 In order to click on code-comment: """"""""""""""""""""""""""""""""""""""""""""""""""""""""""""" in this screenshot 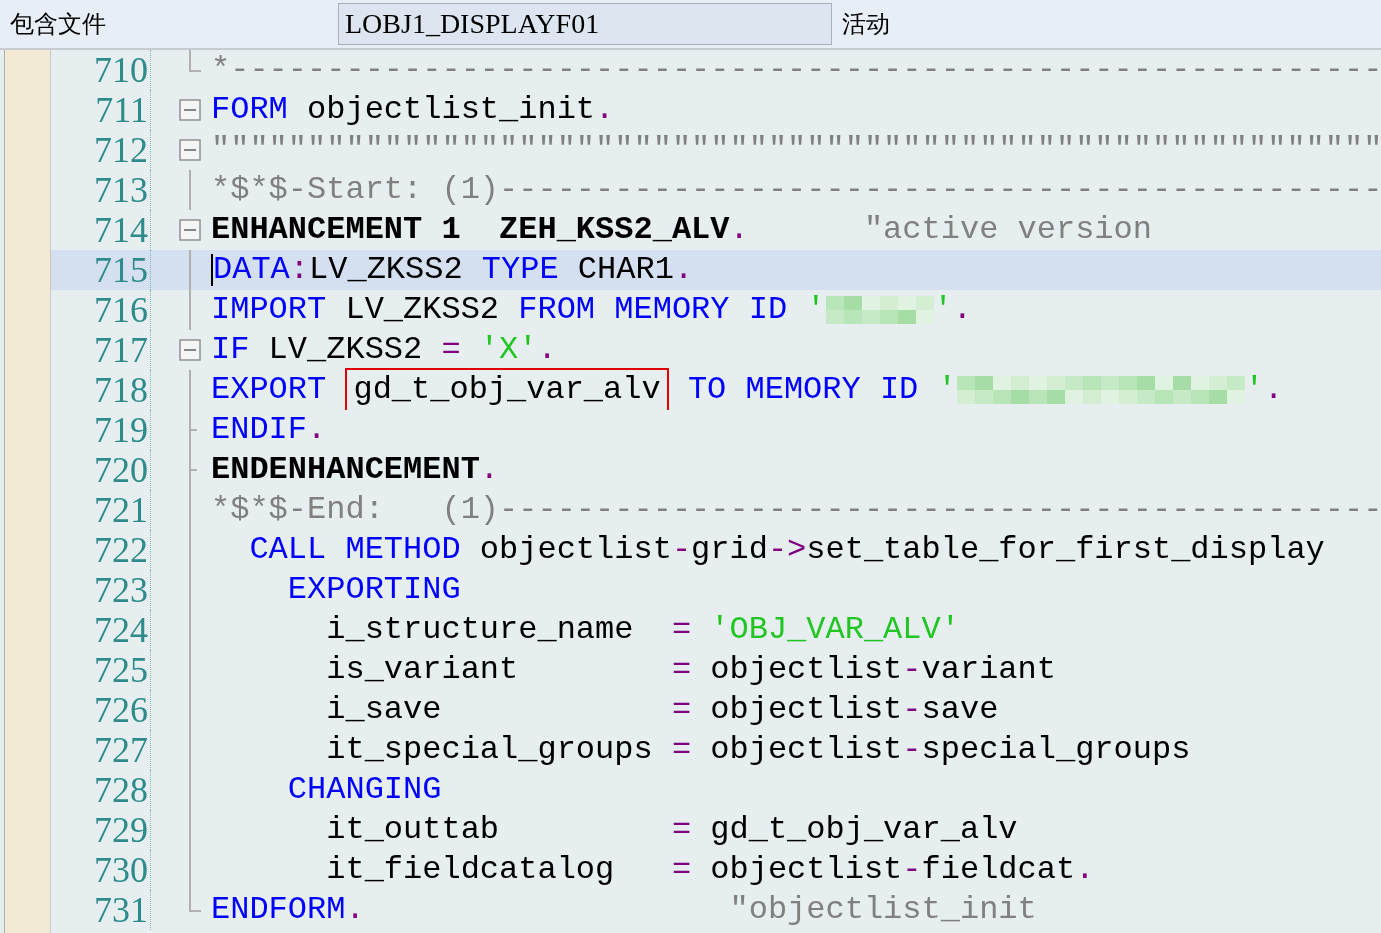, I will do `click(796, 150)`.